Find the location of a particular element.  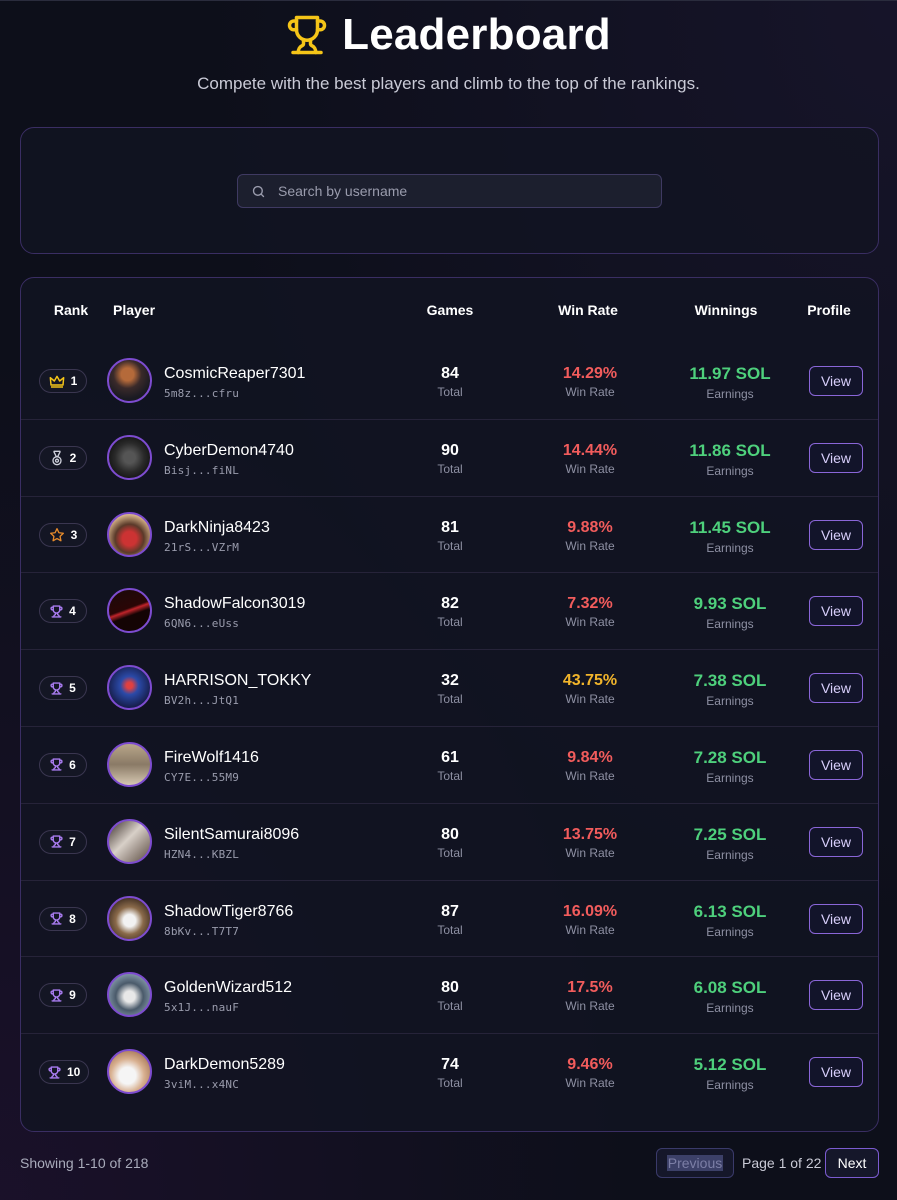

column-header-rank: Rank is located at coordinates (71, 310).